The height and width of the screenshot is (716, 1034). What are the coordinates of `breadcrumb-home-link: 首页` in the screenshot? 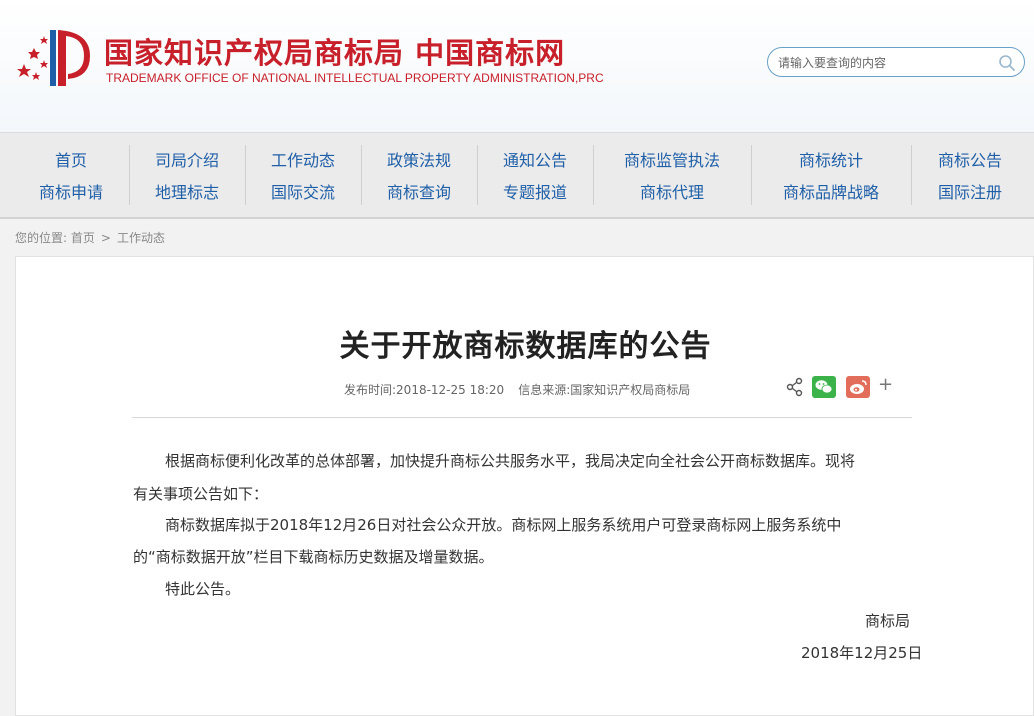 It's located at (83, 238).